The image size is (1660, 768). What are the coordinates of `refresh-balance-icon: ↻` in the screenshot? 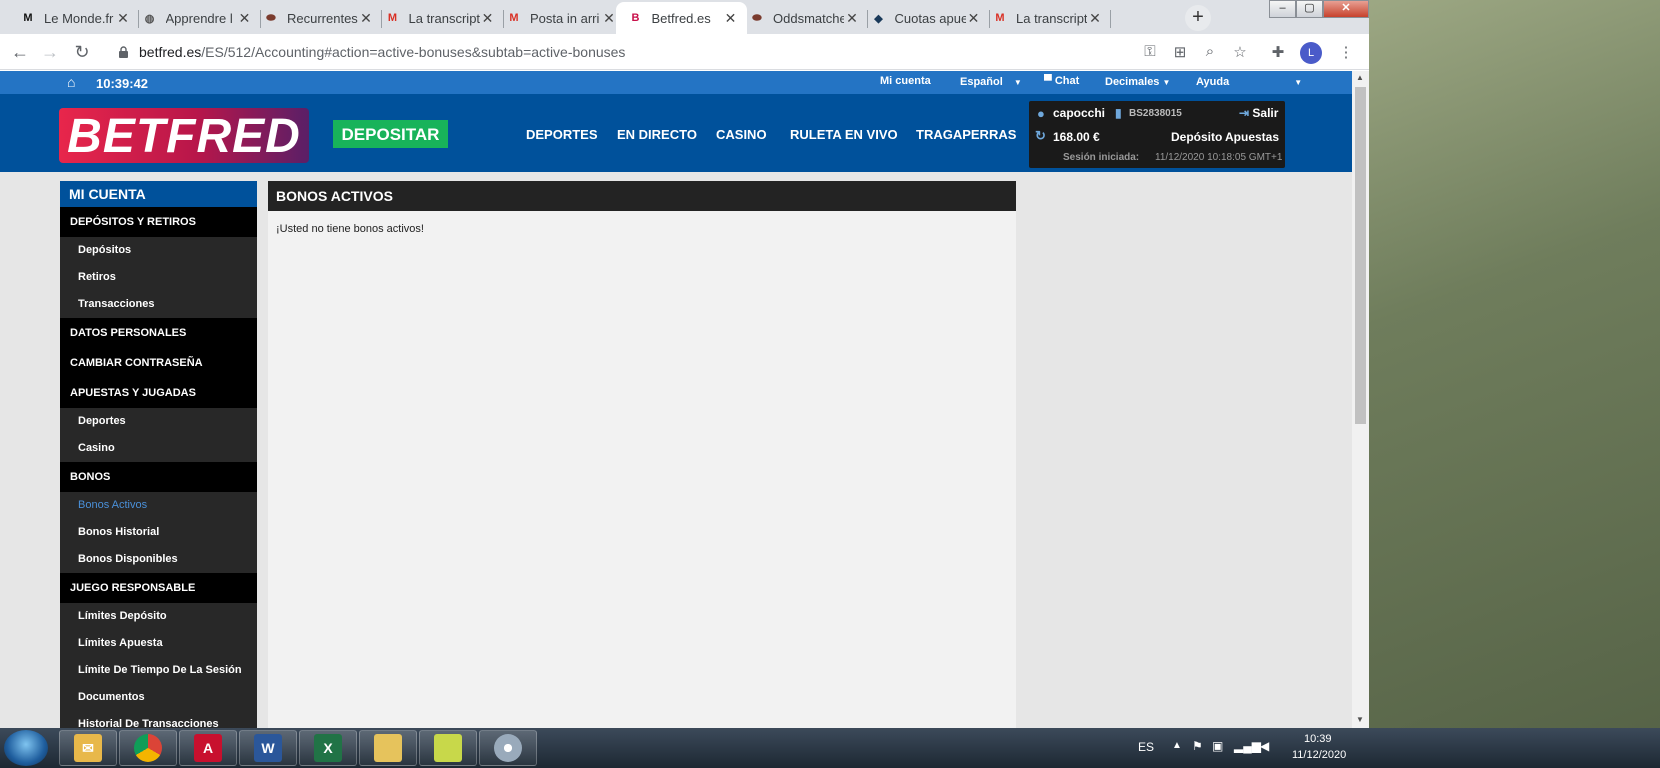 It's located at (1040, 136).